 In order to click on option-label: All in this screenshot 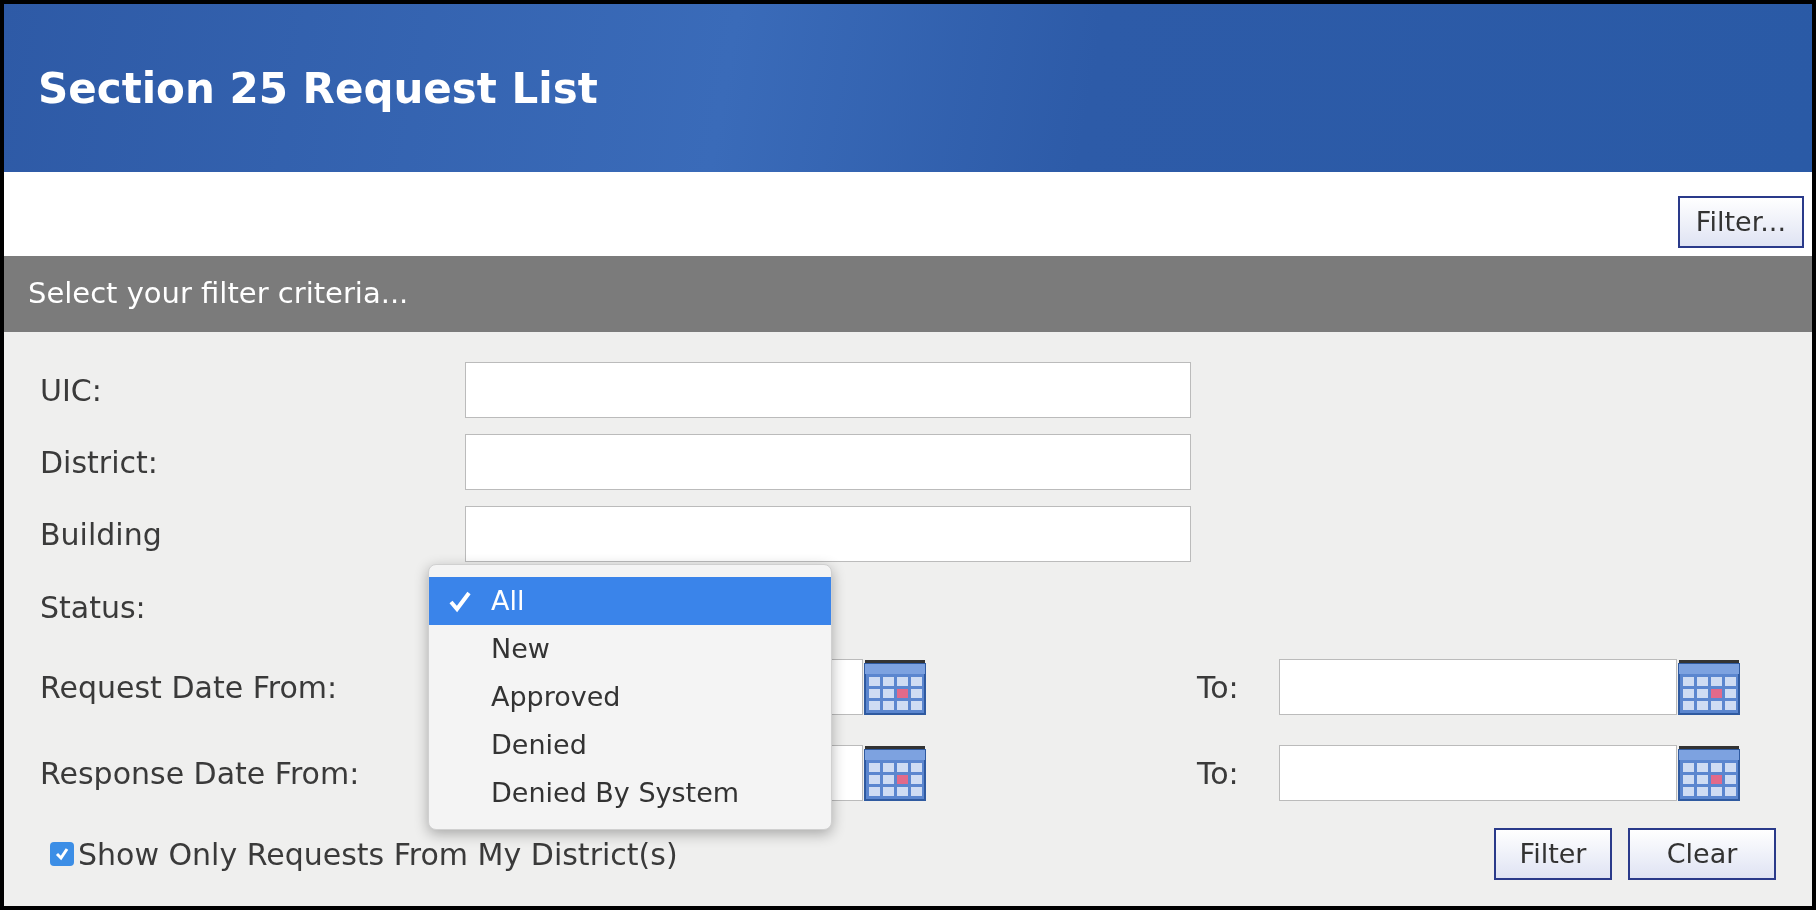, I will do `click(508, 600)`.